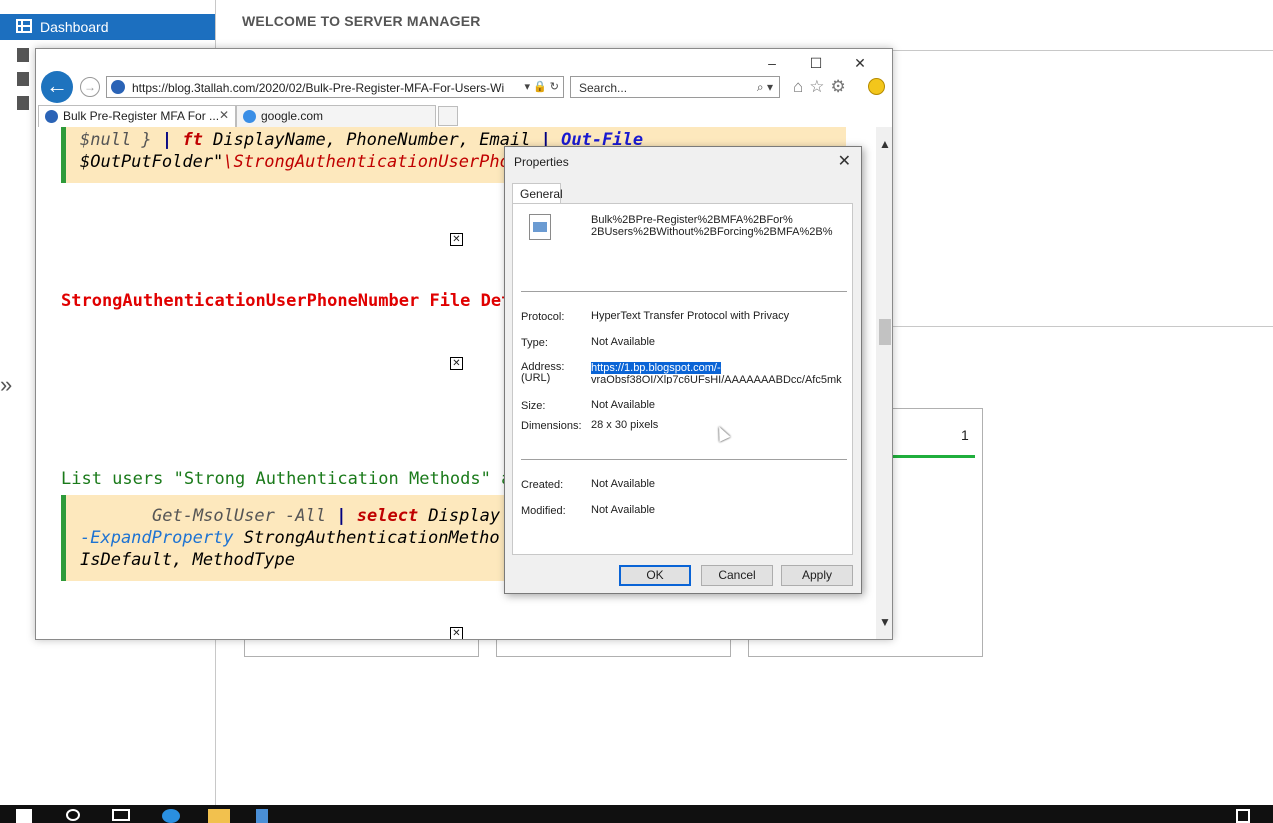 Image resolution: width=1273 pixels, height=823 pixels. I want to click on tab-general: General, so click(537, 193).